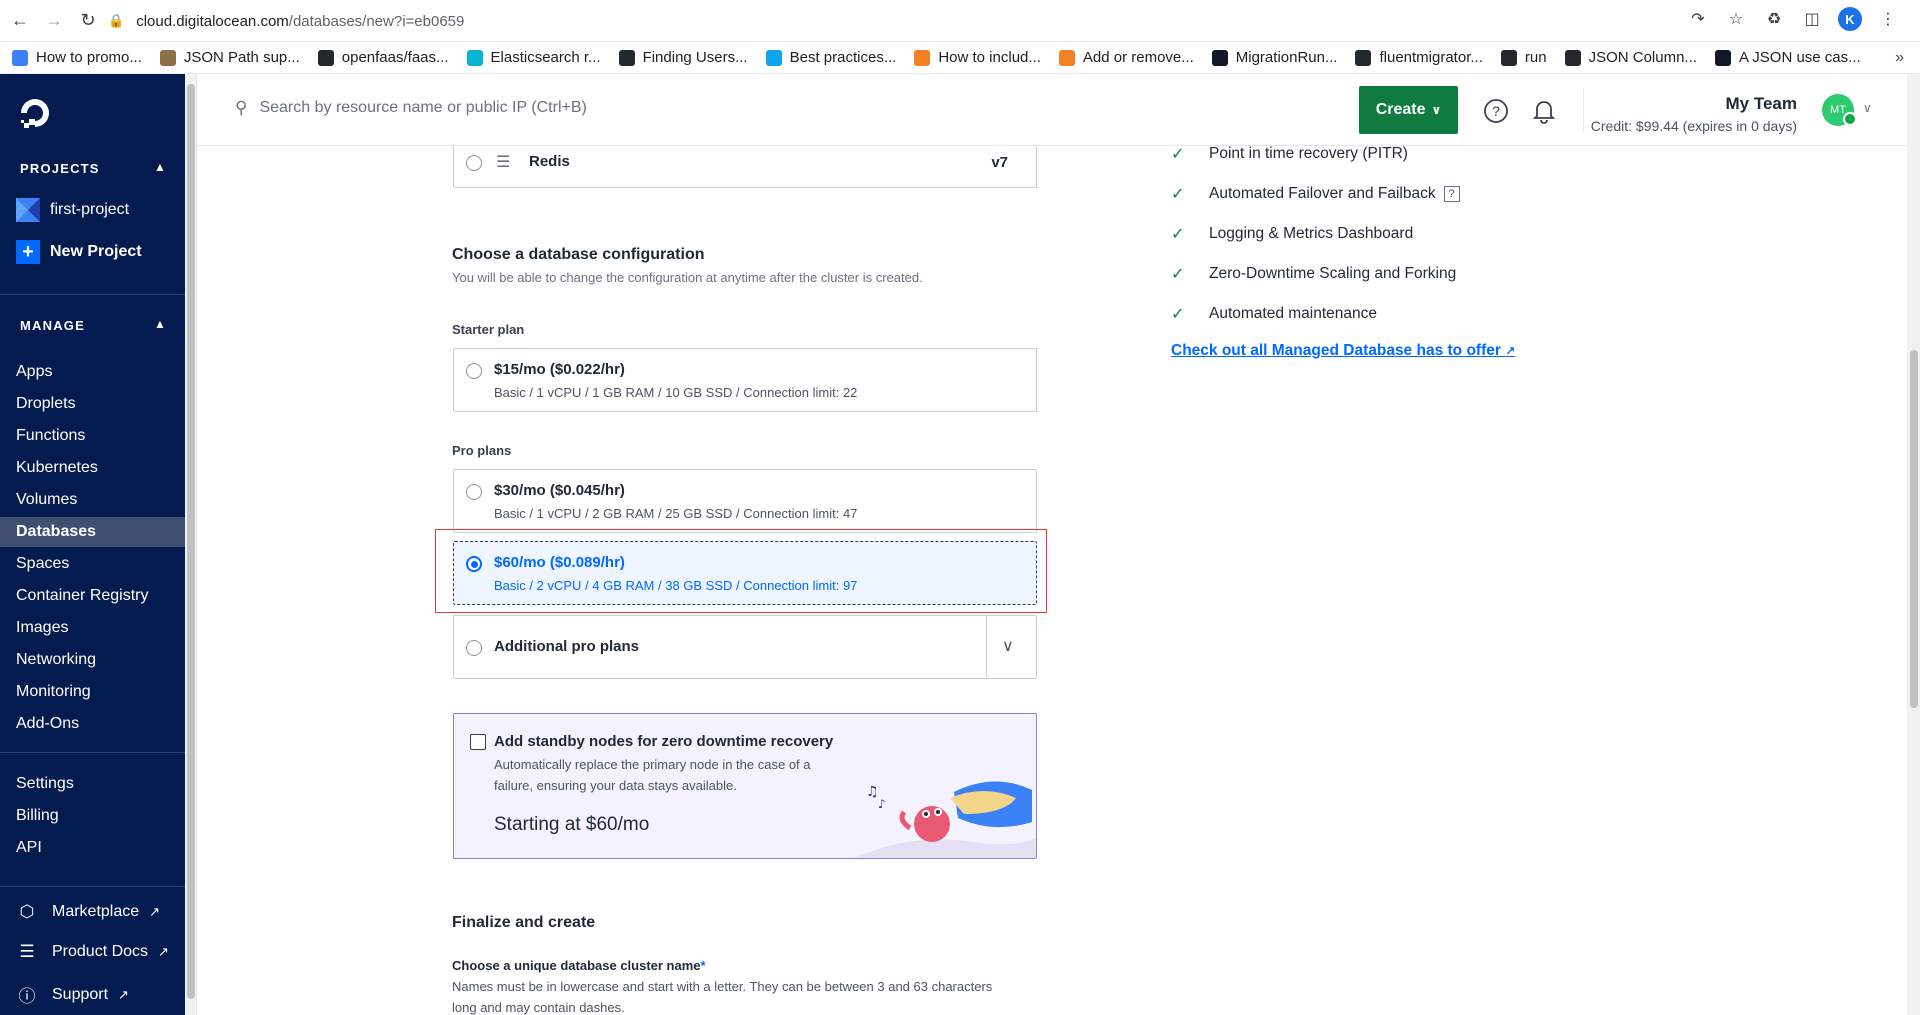 This screenshot has height=1015, width=1920. Describe the element at coordinates (92, 628) in the screenshot. I see `sidebar-item-images: Images` at that location.